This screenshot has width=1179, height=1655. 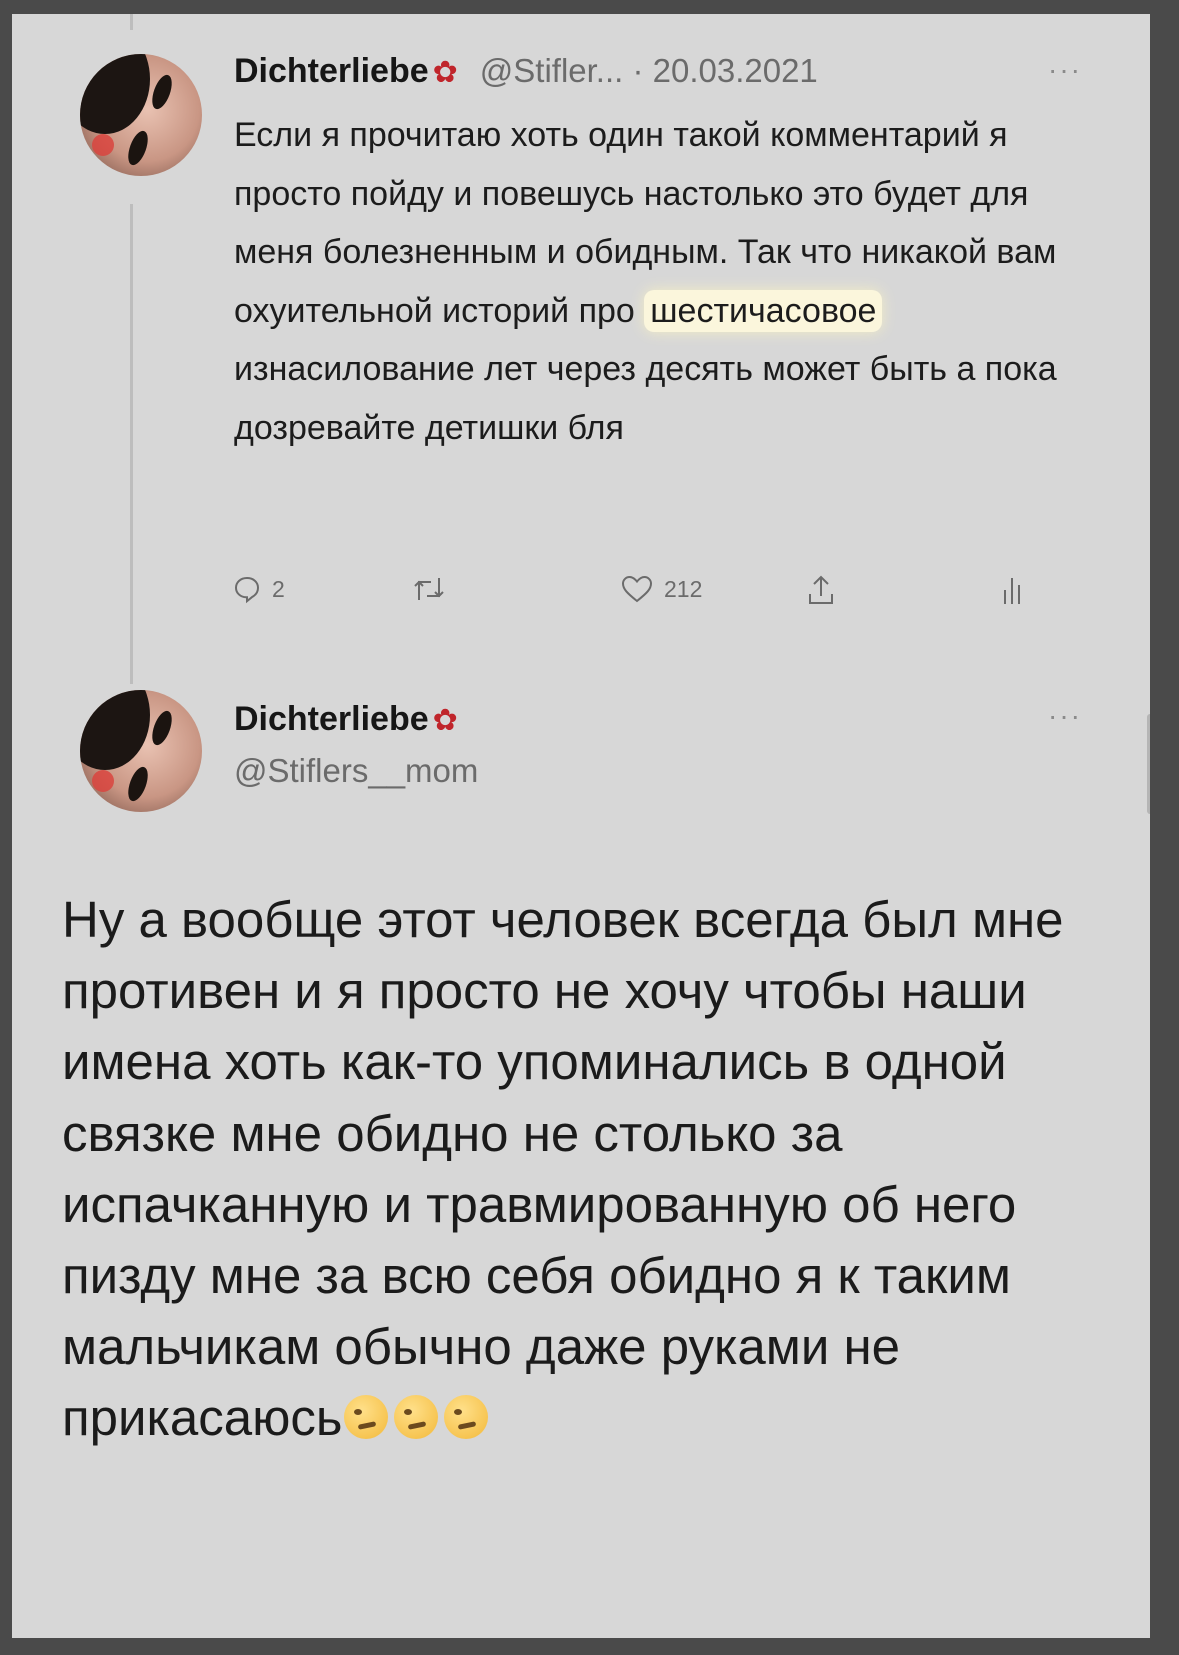 What do you see at coordinates (637, 589) in the screenshot?
I see `like-icon` at bounding box center [637, 589].